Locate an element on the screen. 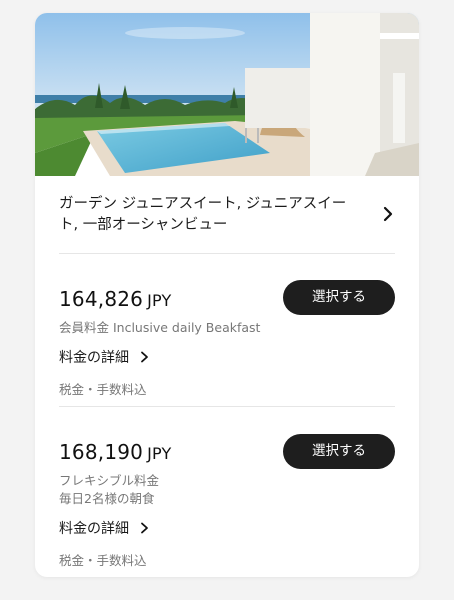 The image size is (454, 600). room-title: ガーデン ジュニアスイート, ジュニアスイート, 一部オーシャンビュー is located at coordinates (203, 214).